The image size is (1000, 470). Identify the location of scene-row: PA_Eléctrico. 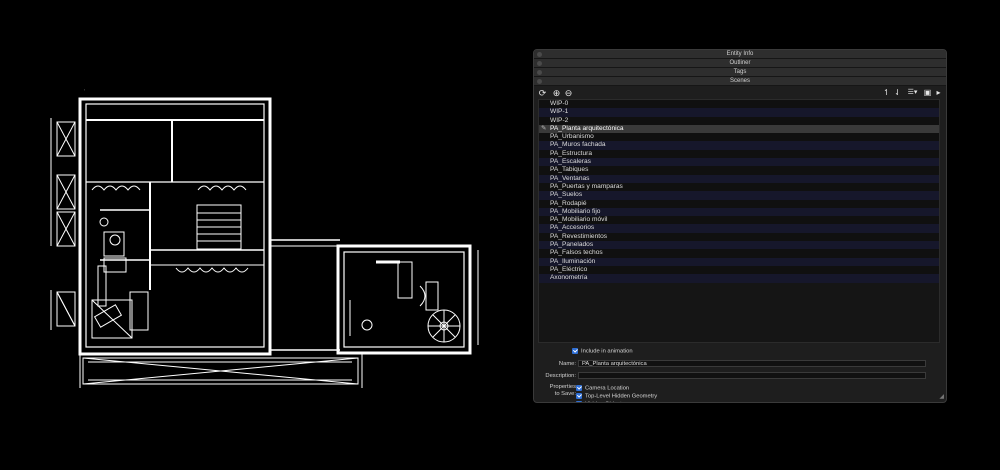
(739, 270).